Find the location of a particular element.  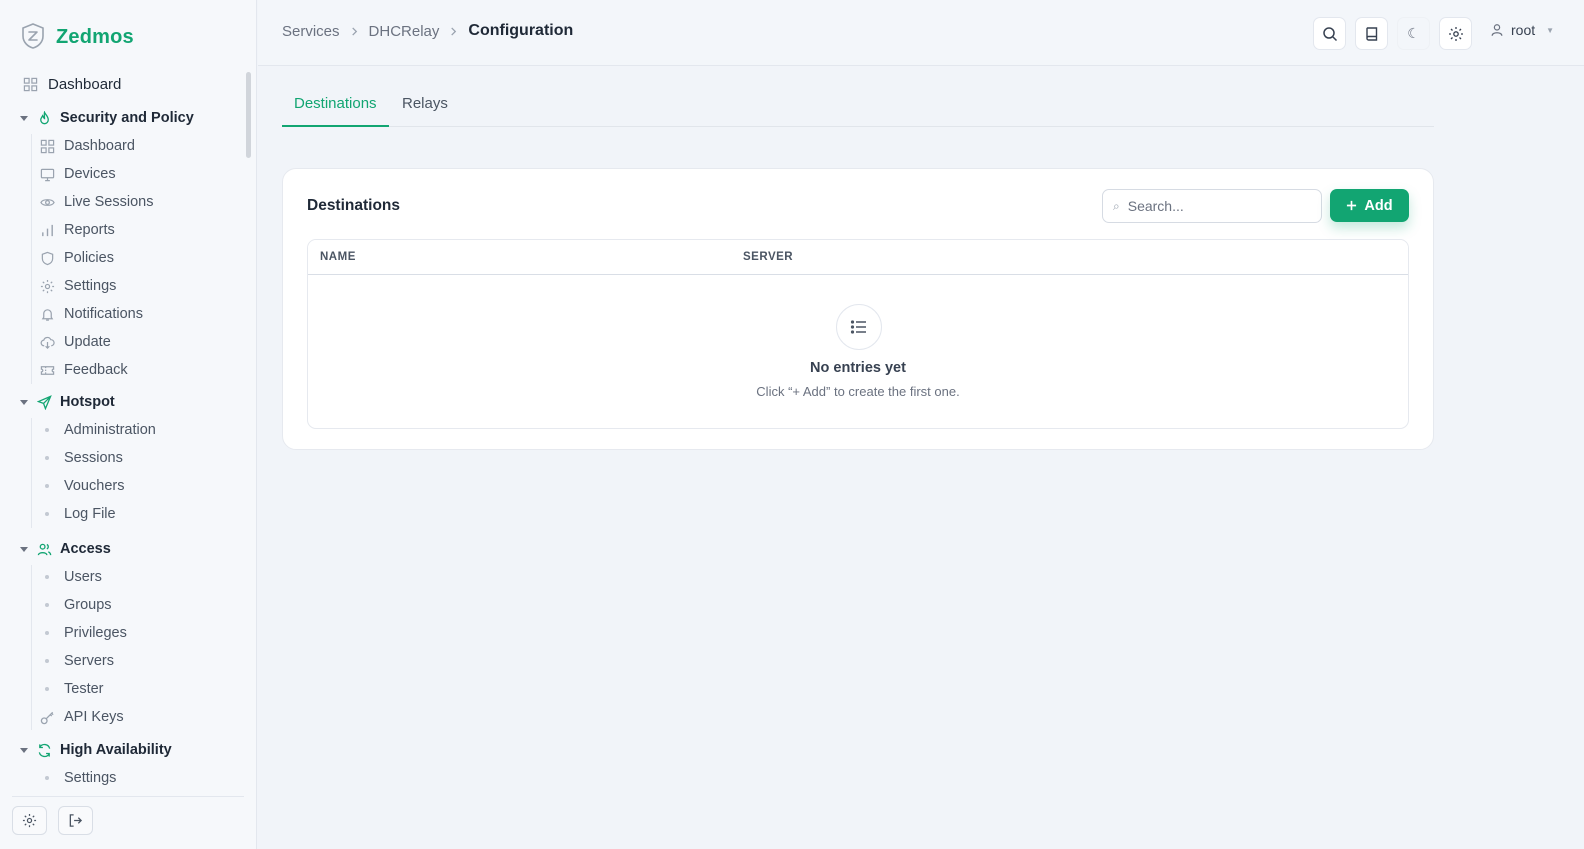

breadcrumb-dhcrelay: DHCRelay is located at coordinates (404, 31).